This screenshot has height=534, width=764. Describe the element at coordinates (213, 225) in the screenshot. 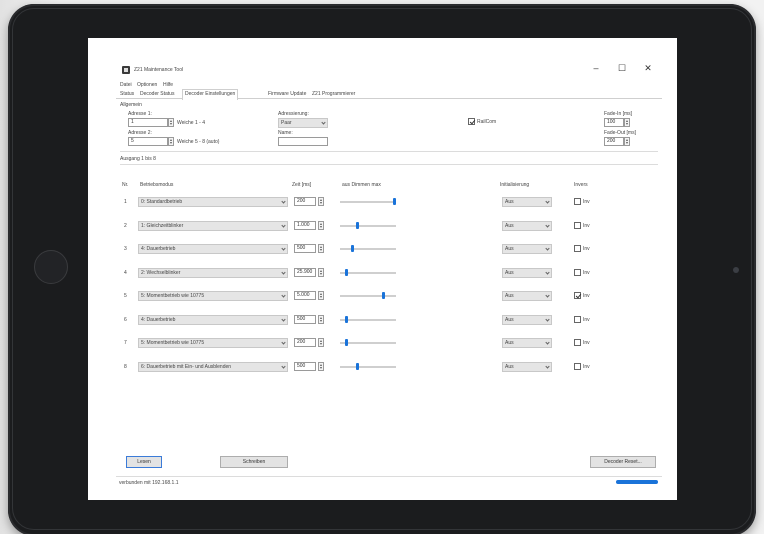

I see `mode-select: 1: Gleichzeitblinker` at that location.